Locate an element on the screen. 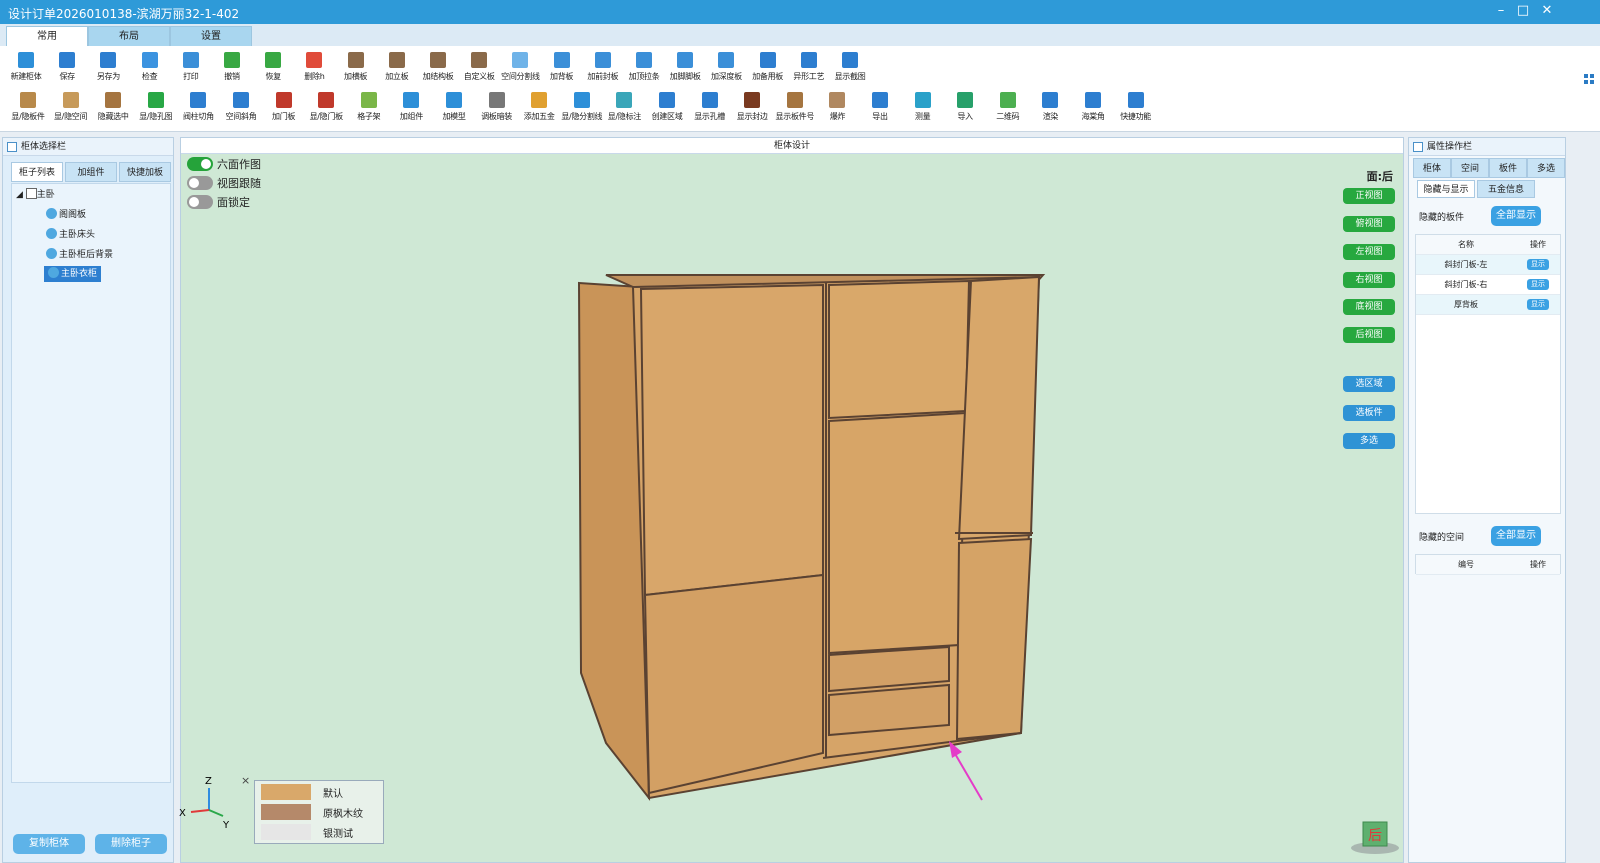 The image size is (1600, 863). tab-hardware-info: 五金信息 is located at coordinates (1506, 189).